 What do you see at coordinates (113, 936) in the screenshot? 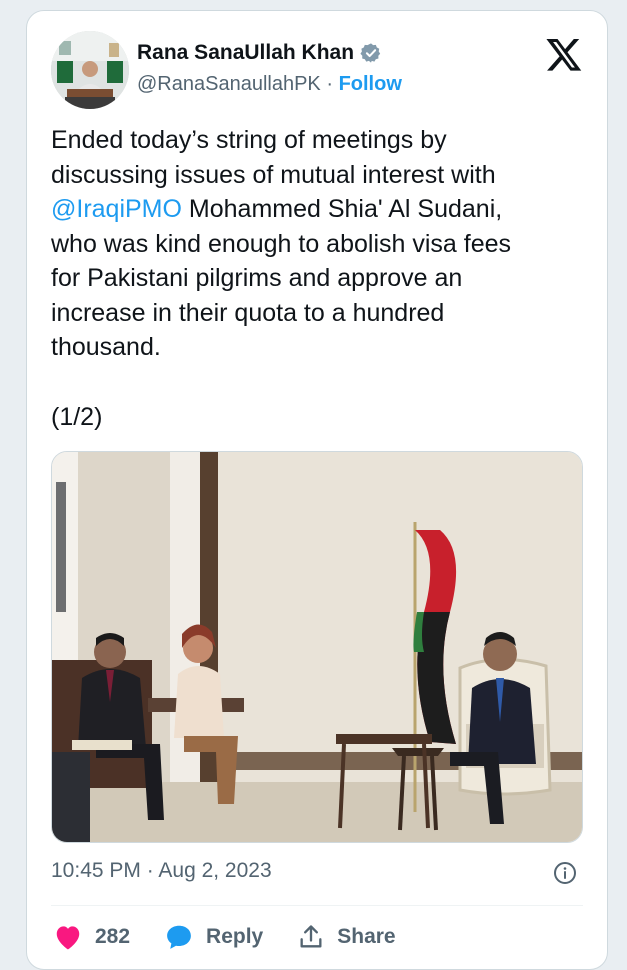
I see `like-count: 282` at bounding box center [113, 936].